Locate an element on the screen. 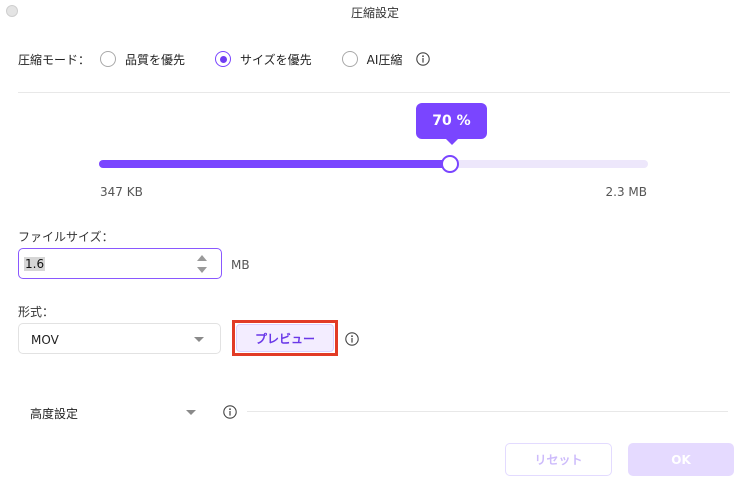 The height and width of the screenshot is (491, 750). file-size-input: 1.6 is located at coordinates (120, 263).